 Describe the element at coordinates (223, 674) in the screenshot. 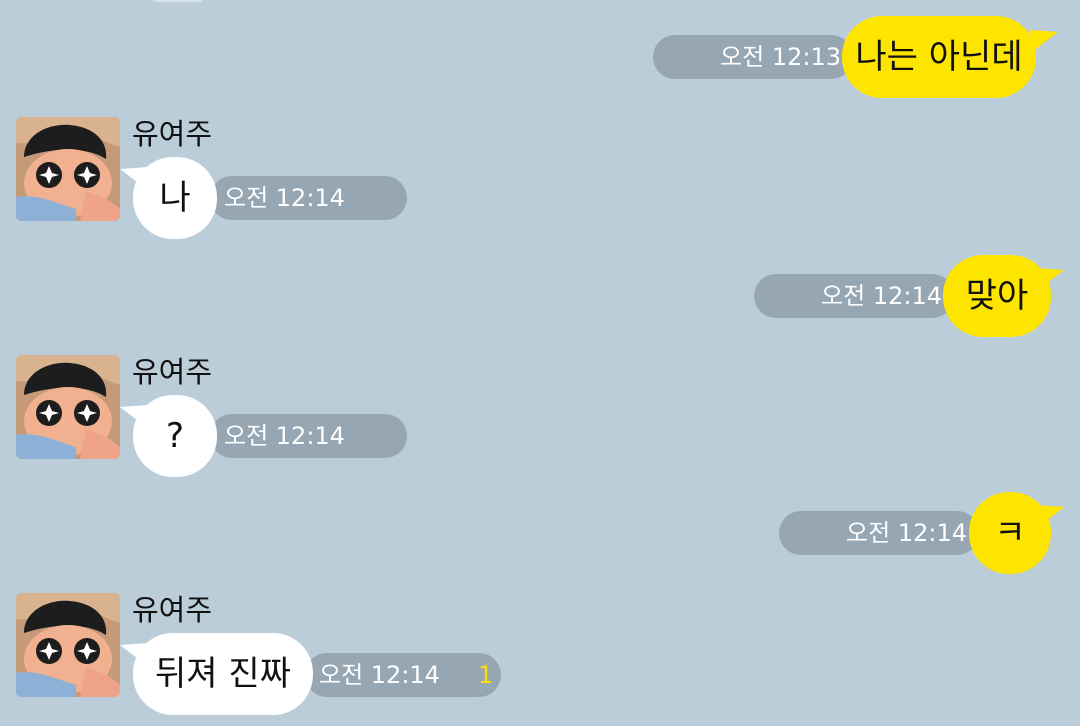

I see `message-bubble: 뒤져 진짜` at that location.